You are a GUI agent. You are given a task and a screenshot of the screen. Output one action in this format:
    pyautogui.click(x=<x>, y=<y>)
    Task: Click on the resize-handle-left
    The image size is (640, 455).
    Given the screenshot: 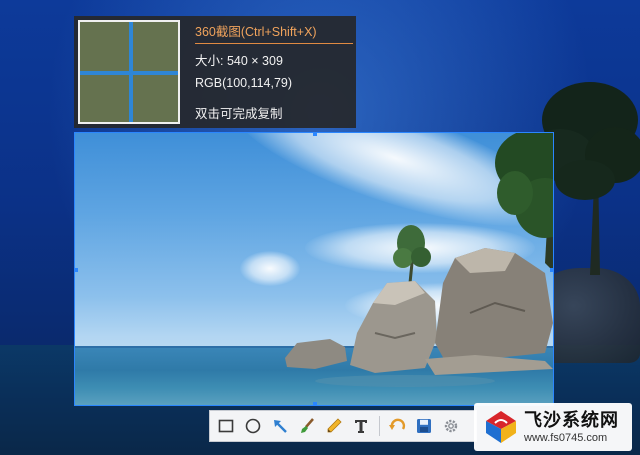 What is the action you would take?
    pyautogui.click(x=76, y=270)
    